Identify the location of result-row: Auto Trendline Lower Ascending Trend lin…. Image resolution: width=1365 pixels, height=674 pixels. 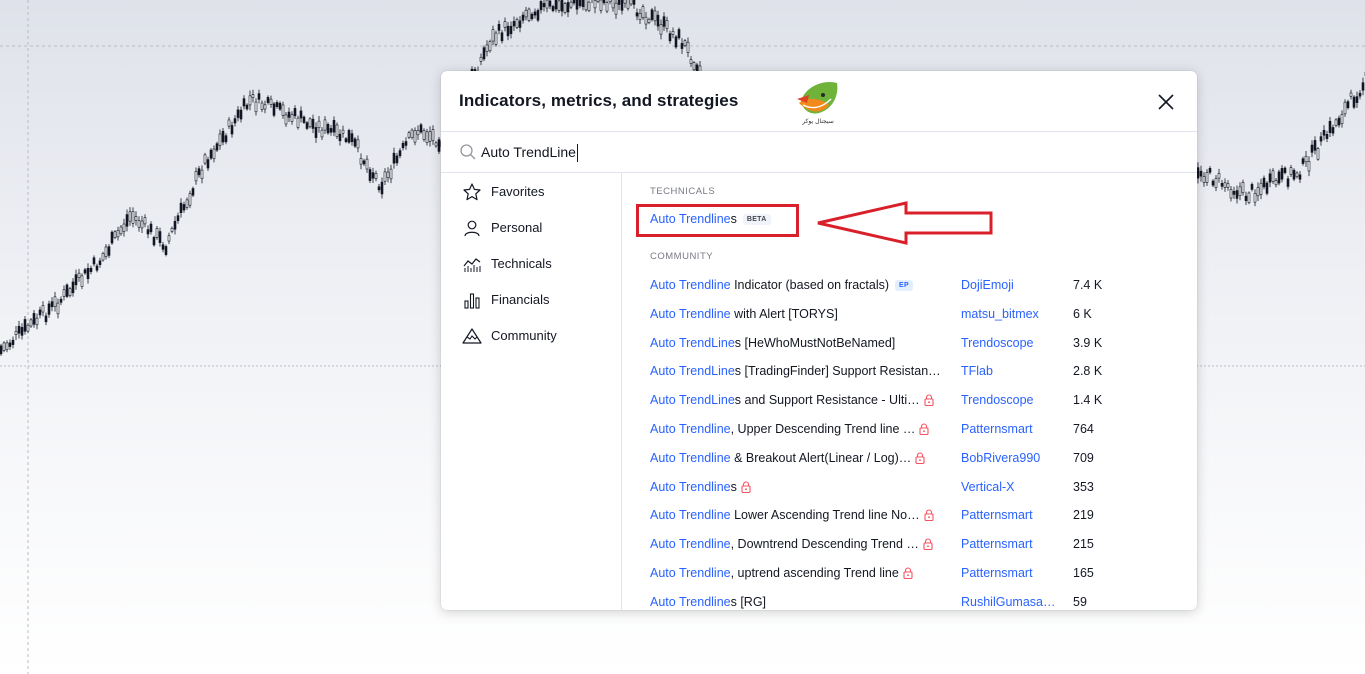
(909, 516).